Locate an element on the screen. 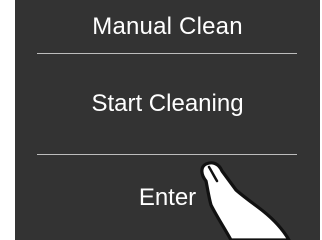 This screenshot has width=322, height=240. enter-label: Enter is located at coordinates (167, 197).